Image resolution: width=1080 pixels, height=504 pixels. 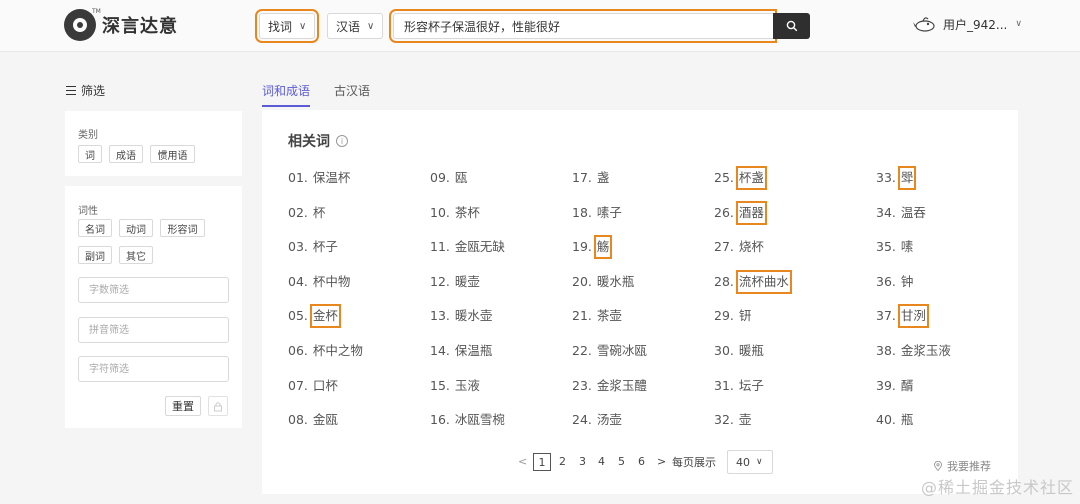 I want to click on result-word-number: 29., so click(x=724, y=316).